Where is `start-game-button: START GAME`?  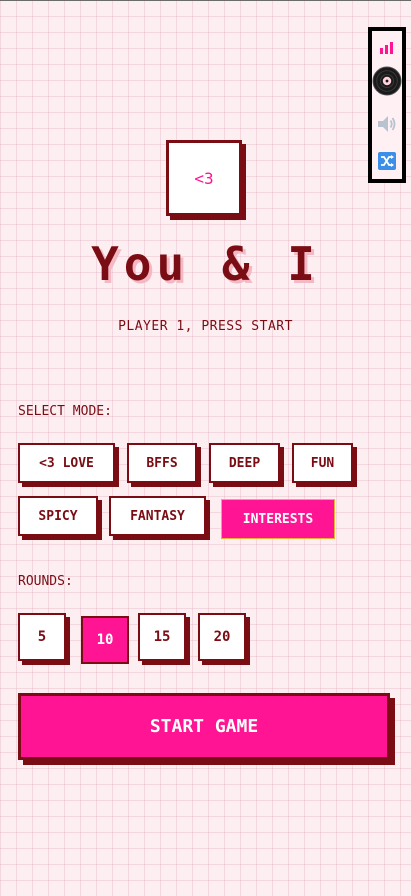 start-game-button: START GAME is located at coordinates (204, 726).